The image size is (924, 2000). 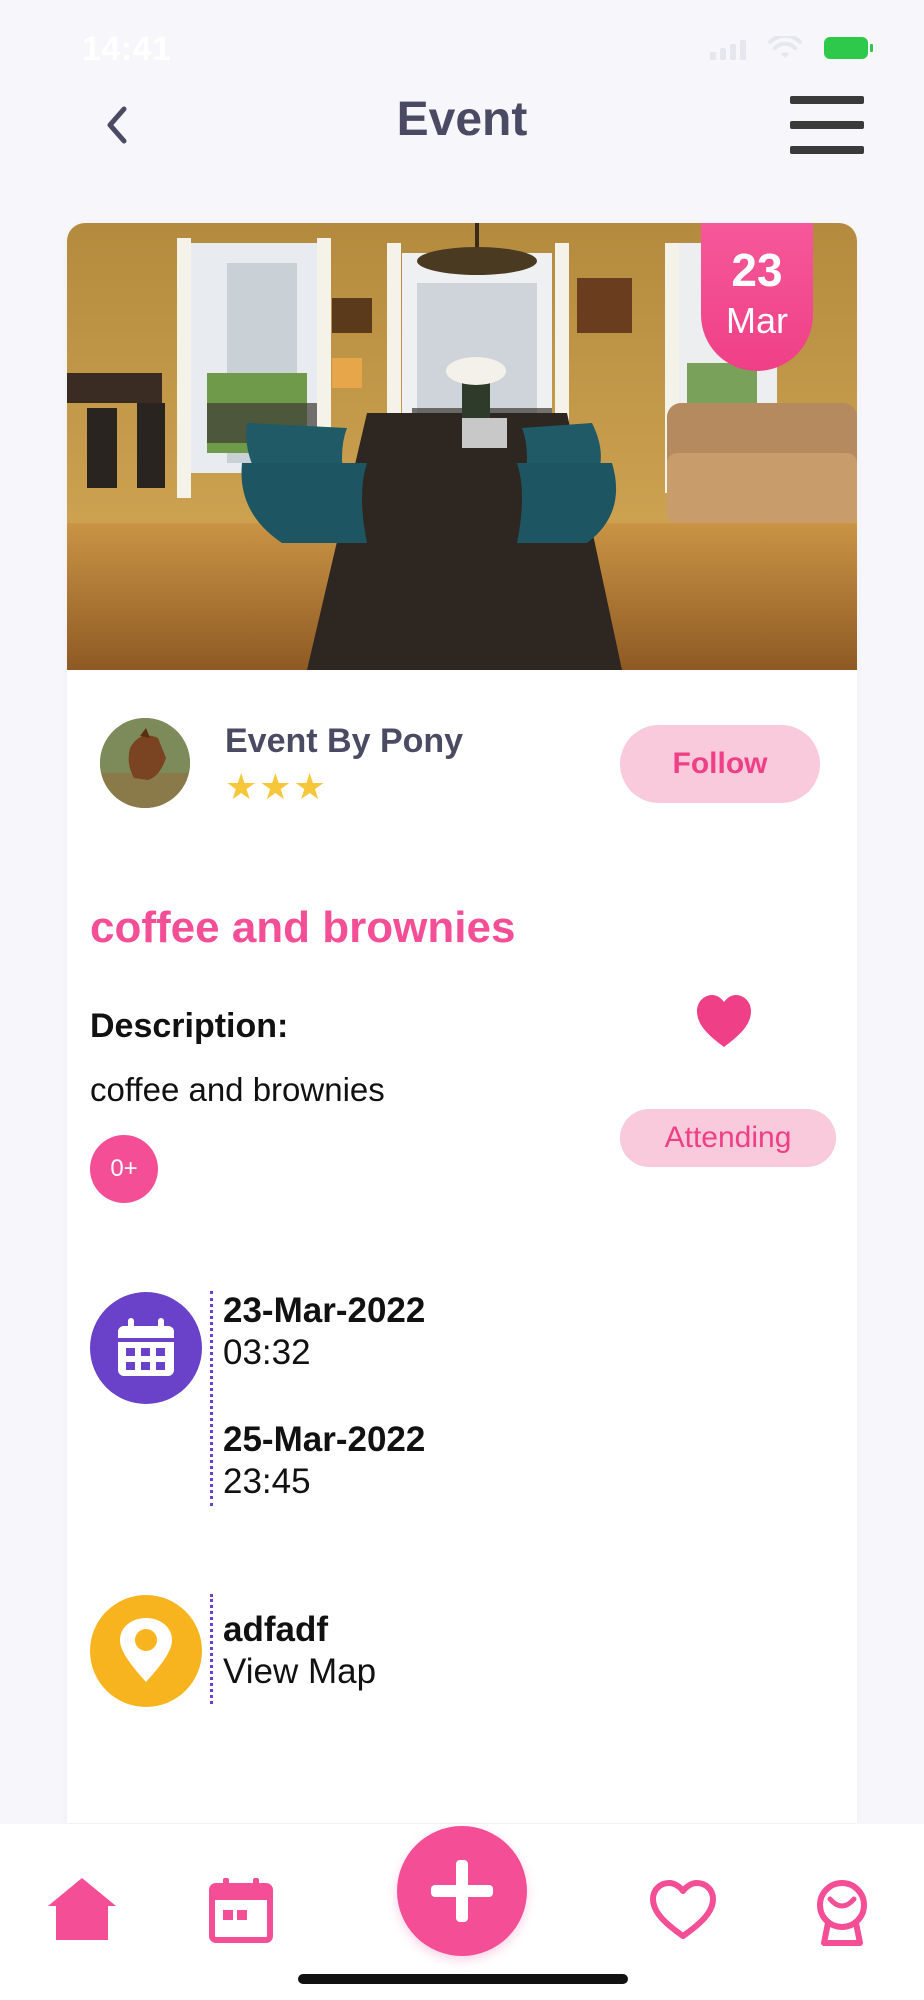 What do you see at coordinates (757, 320) in the screenshot?
I see `date-badge-month: Mar` at bounding box center [757, 320].